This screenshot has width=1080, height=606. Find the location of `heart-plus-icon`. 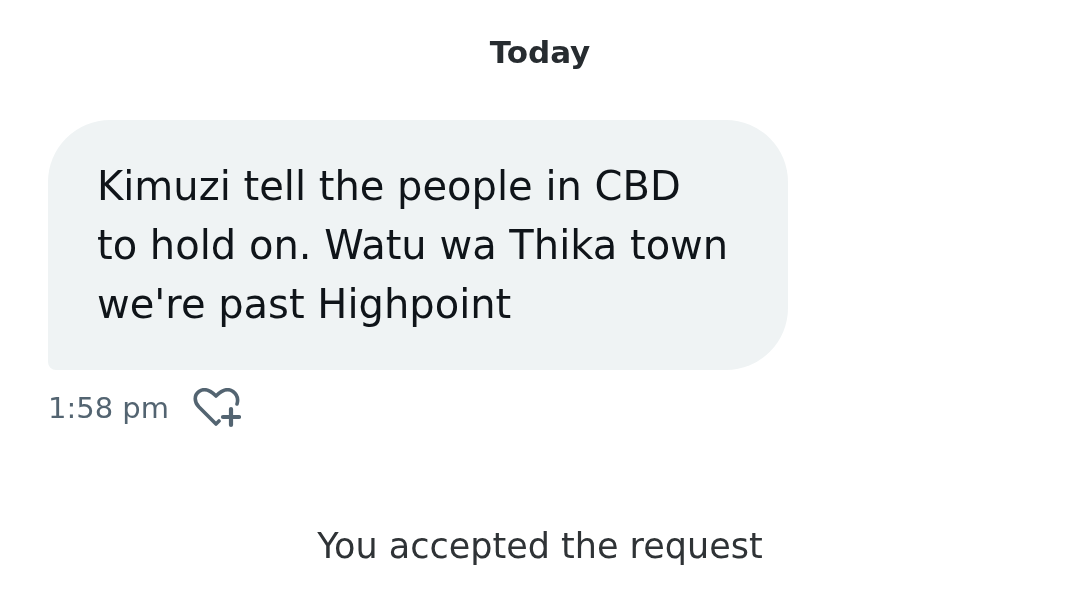

heart-plus-icon is located at coordinates (217, 408).